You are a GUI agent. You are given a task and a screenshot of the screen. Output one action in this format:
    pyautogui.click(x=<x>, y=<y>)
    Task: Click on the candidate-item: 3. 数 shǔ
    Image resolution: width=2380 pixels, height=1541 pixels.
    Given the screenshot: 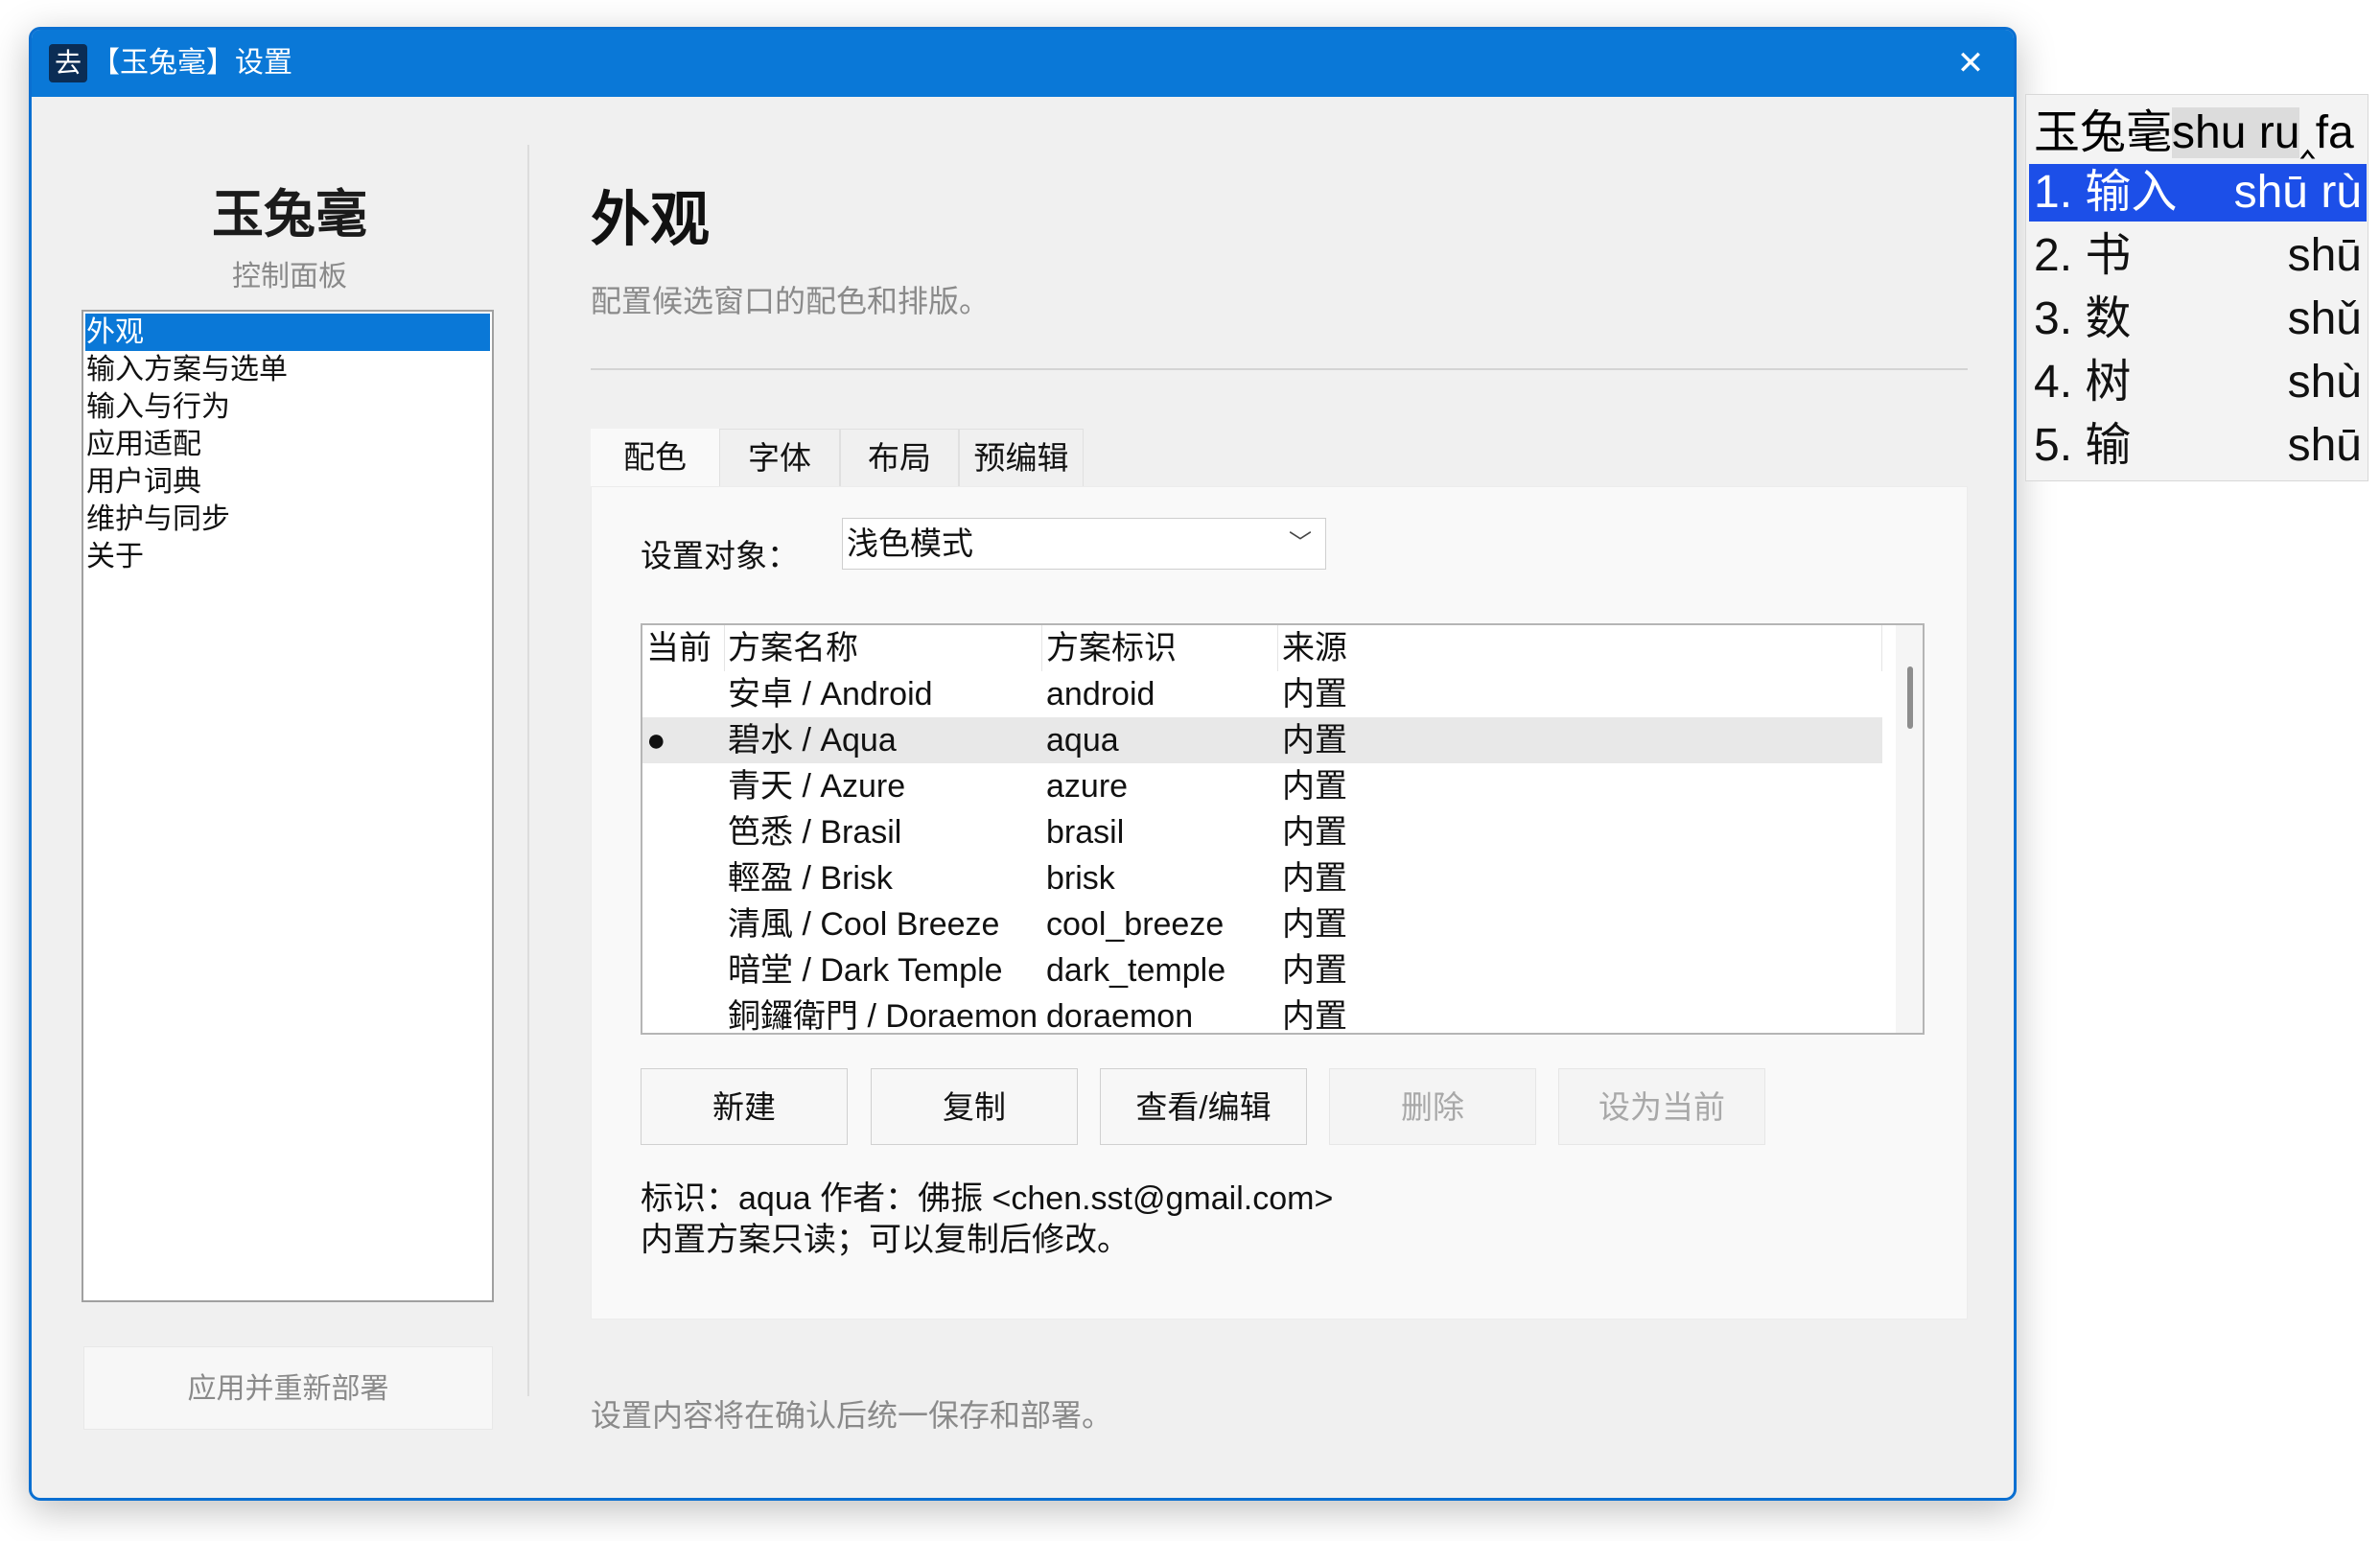 What is the action you would take?
    pyautogui.click(x=2198, y=319)
    